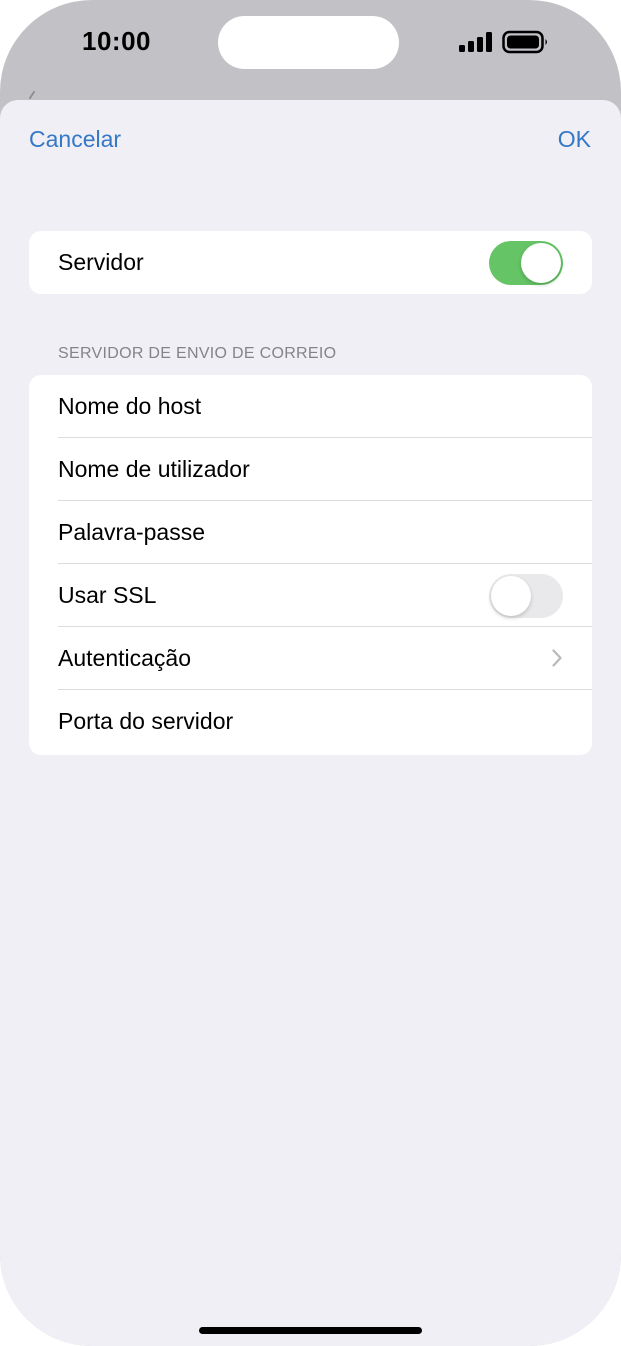 The image size is (621, 1346). I want to click on use-ssl-toggle, so click(526, 596).